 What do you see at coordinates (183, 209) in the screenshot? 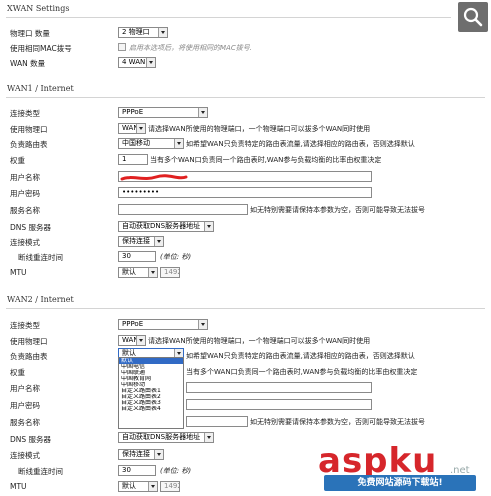
I see `wan1-service-input` at bounding box center [183, 209].